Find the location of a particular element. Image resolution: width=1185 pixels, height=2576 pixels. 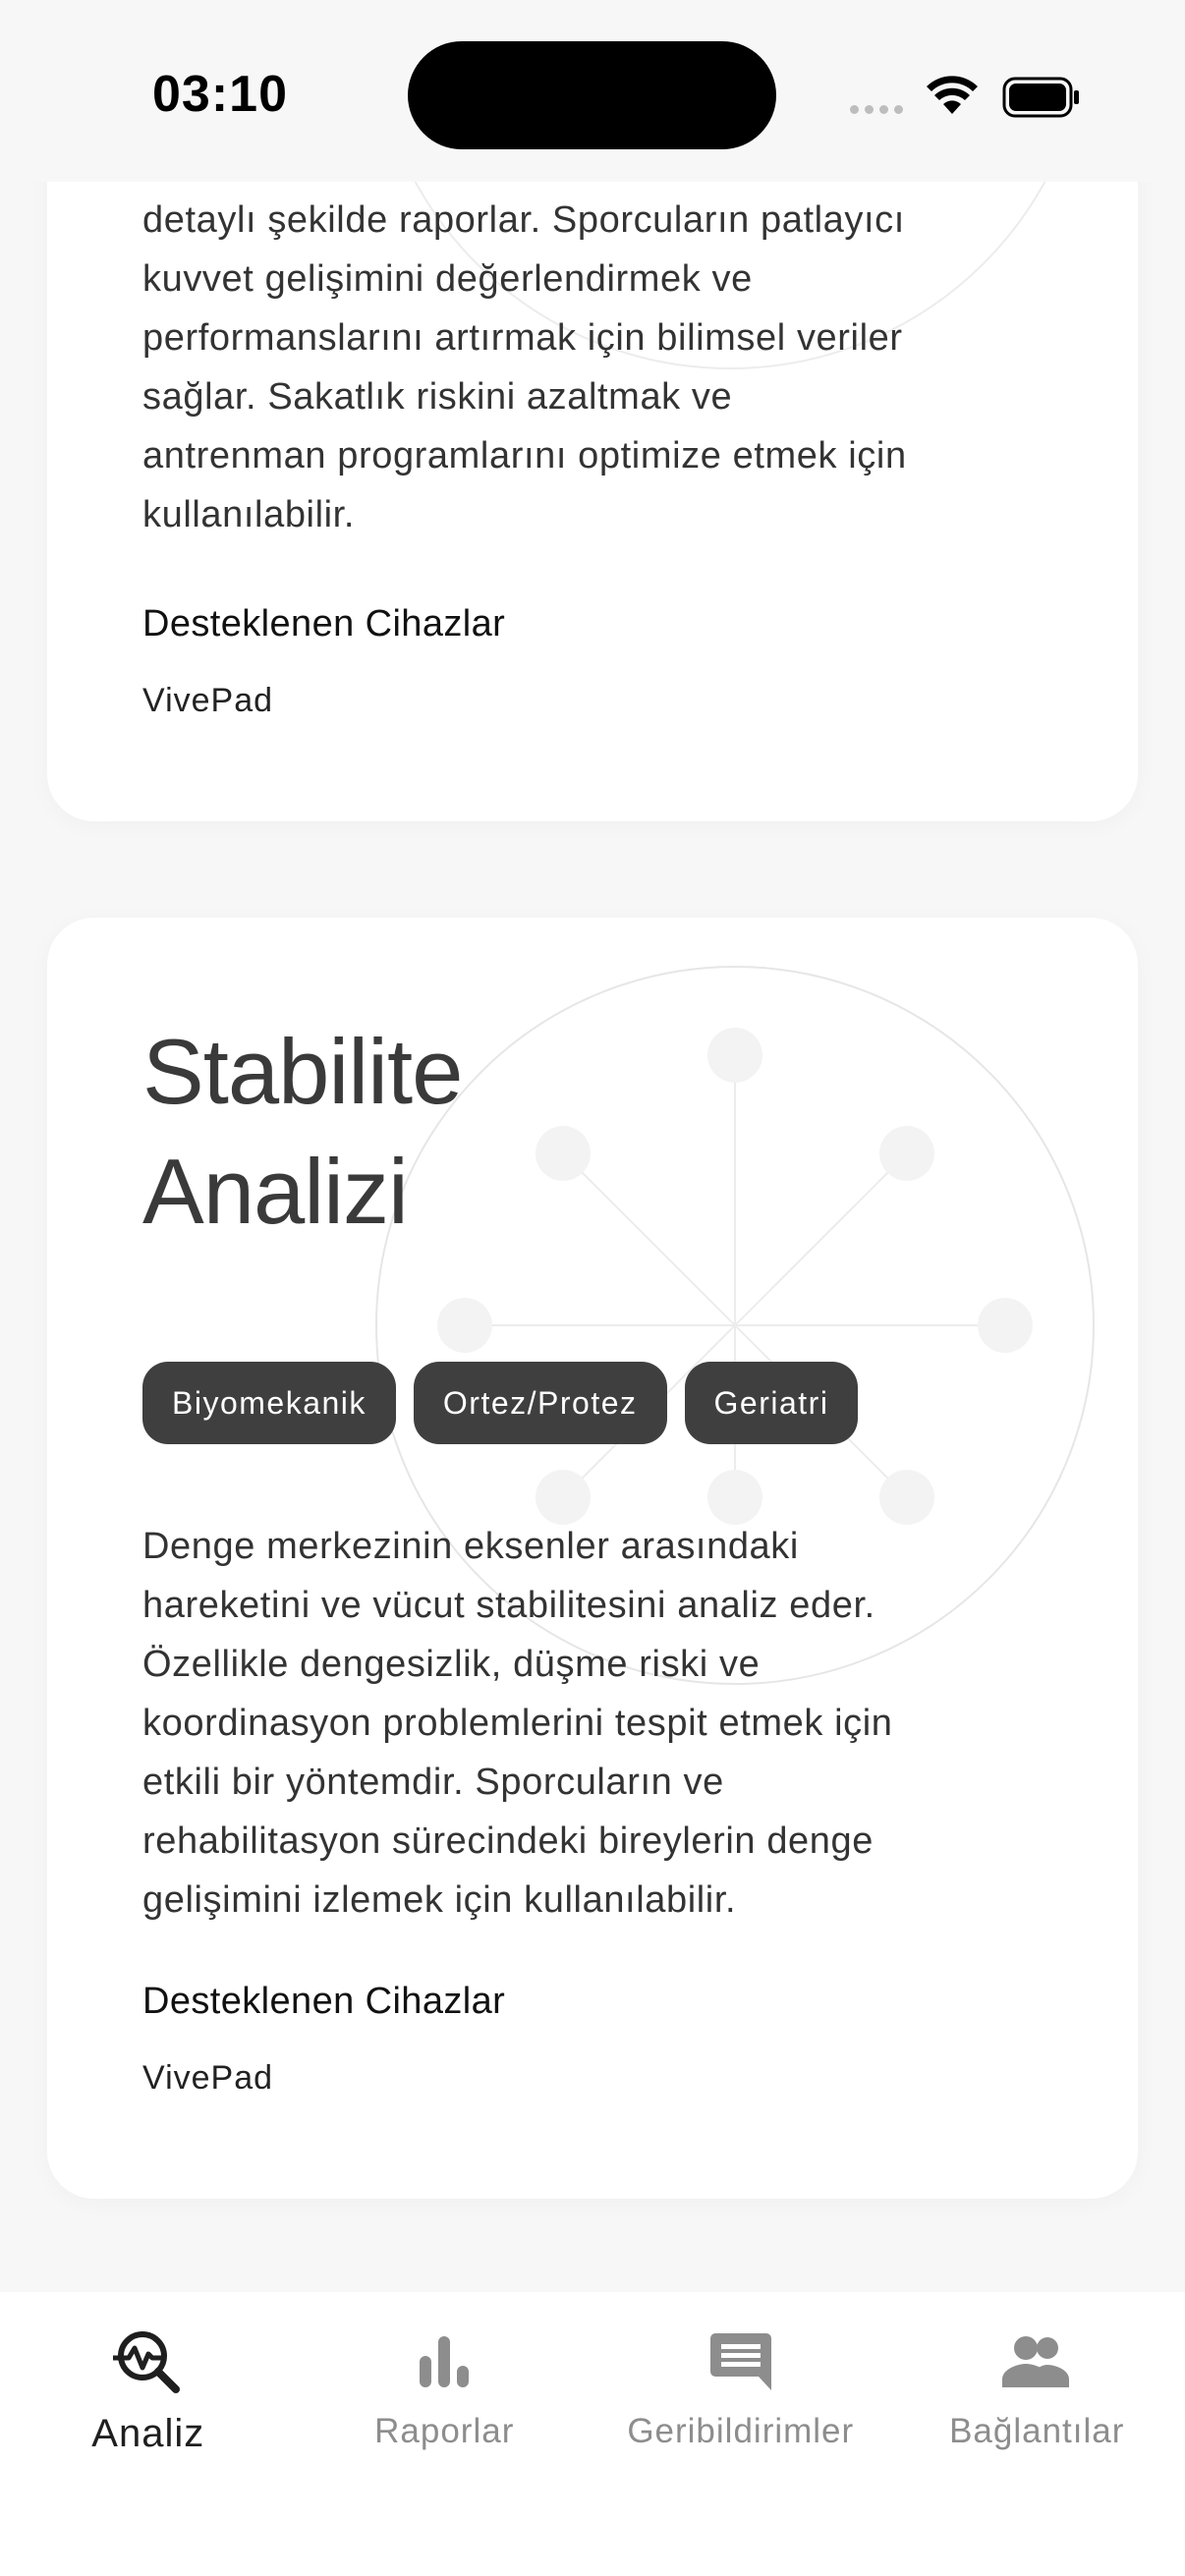

cellular-signal-icon is located at coordinates (877, 109).